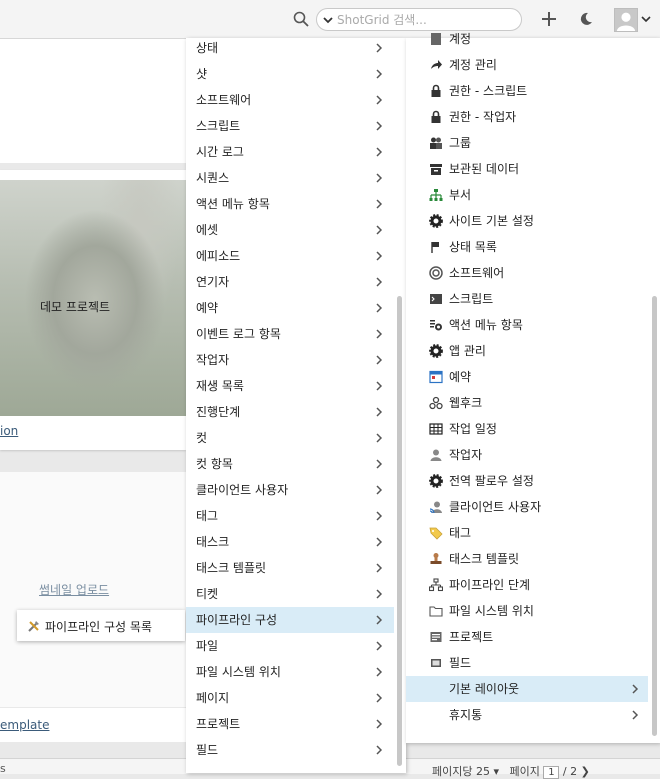 The width and height of the screenshot is (660, 779). Describe the element at coordinates (527, 559) in the screenshot. I see `admin-menu-item: 태스크 템플릿` at that location.